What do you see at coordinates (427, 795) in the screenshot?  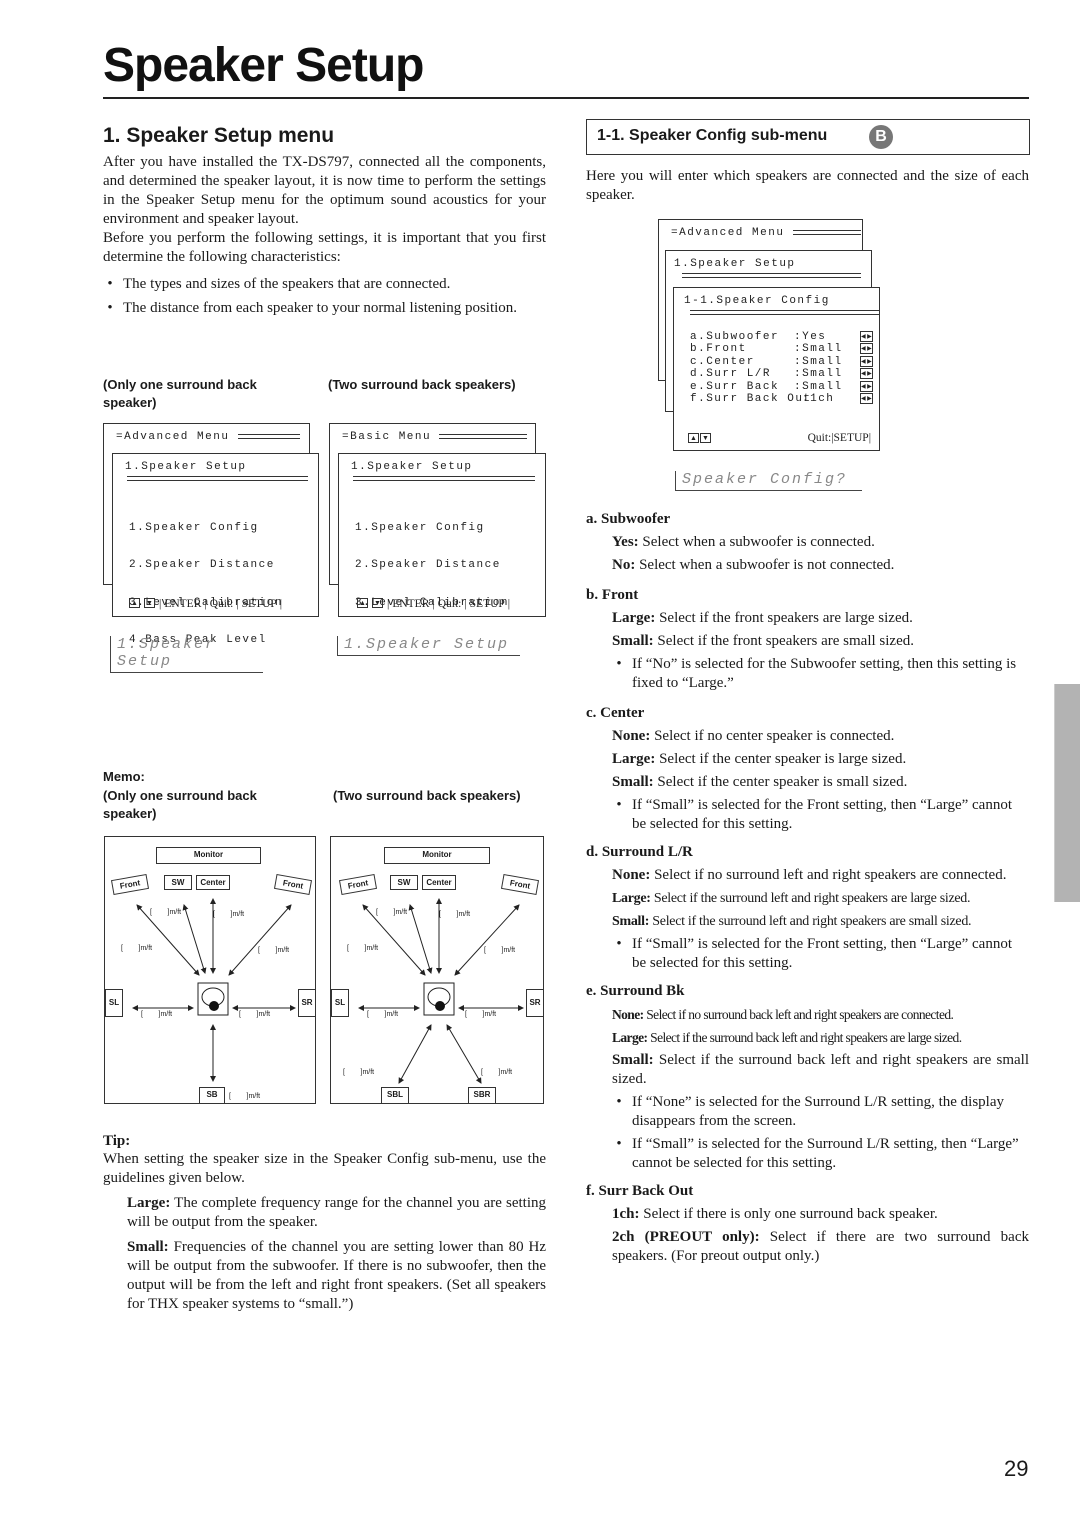 I see `memo-caption-two-sb: (Two surround back speakers)` at bounding box center [427, 795].